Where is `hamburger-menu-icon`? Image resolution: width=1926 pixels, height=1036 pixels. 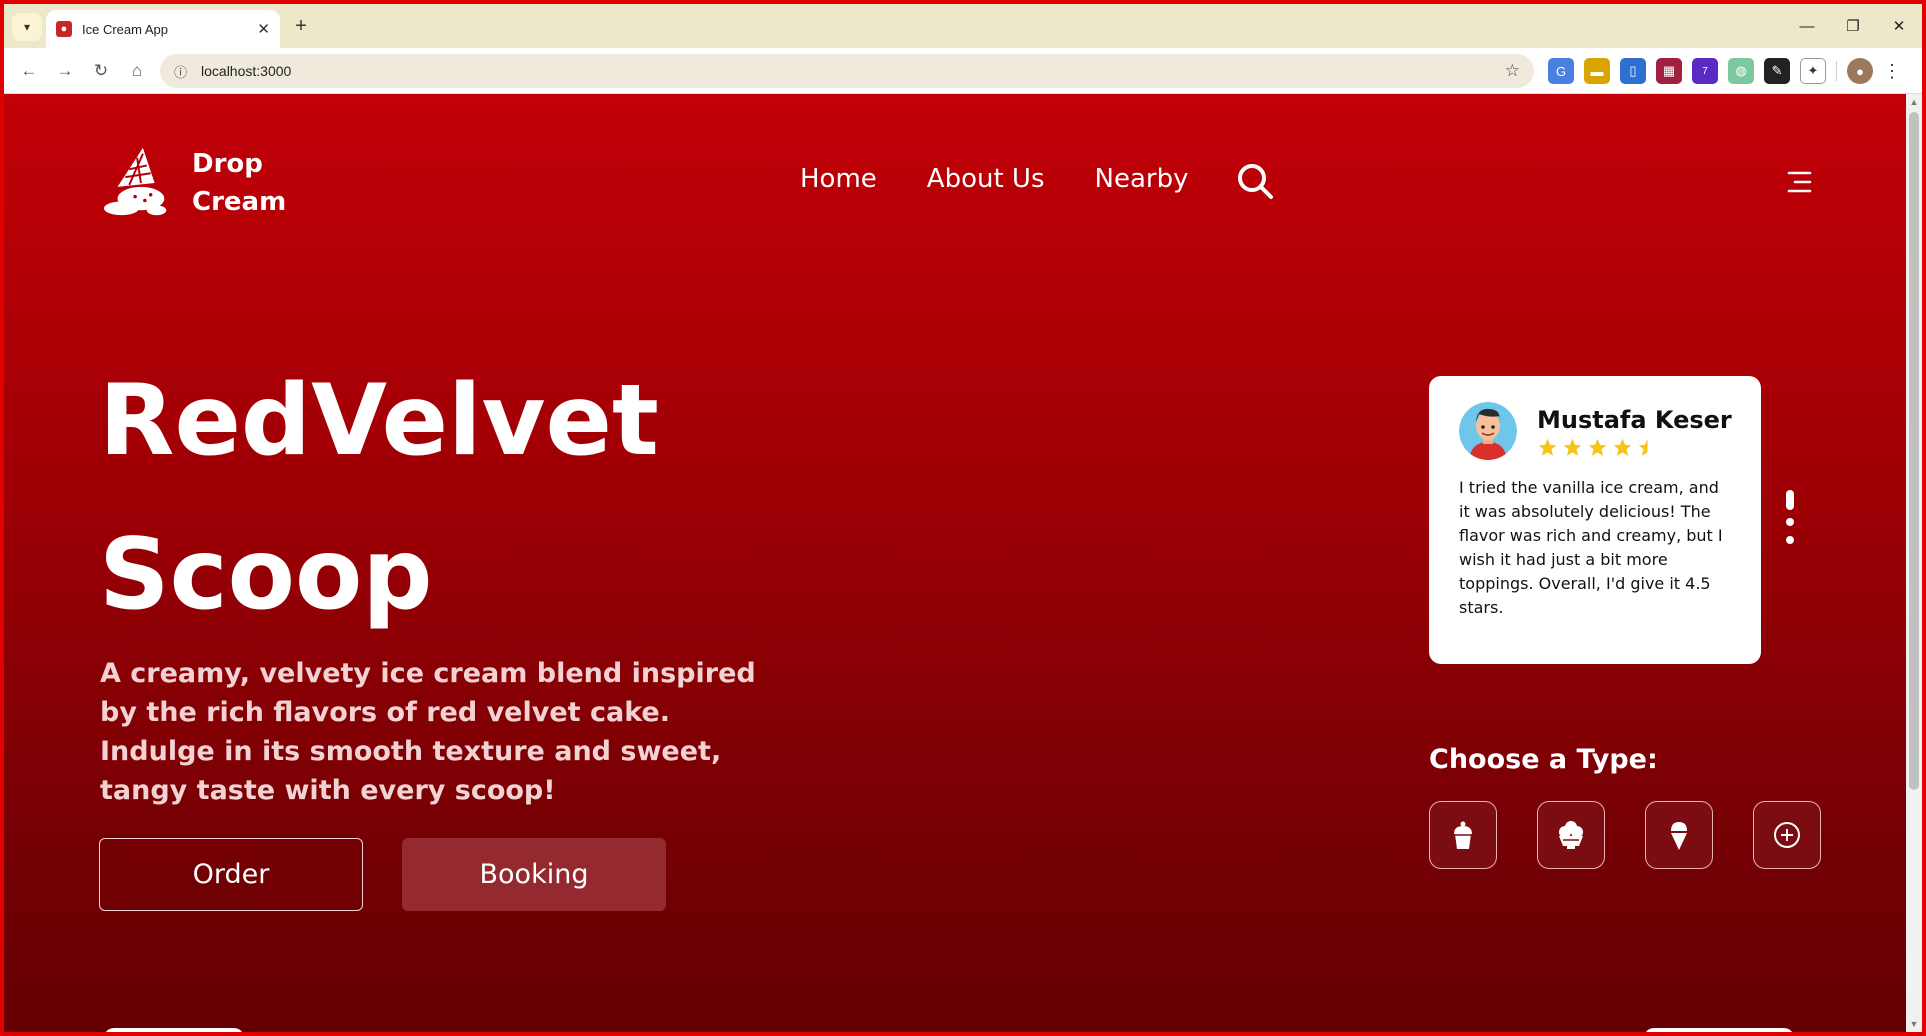
hamburger-menu-icon is located at coordinates (1799, 182).